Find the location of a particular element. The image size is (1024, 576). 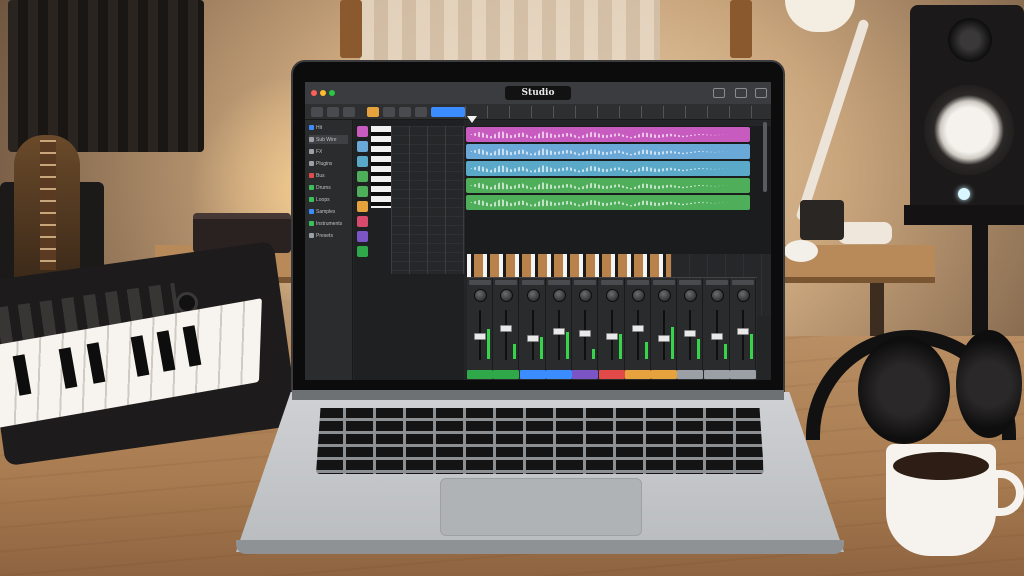

pencil-tool-icon is located at coordinates (405, 112).